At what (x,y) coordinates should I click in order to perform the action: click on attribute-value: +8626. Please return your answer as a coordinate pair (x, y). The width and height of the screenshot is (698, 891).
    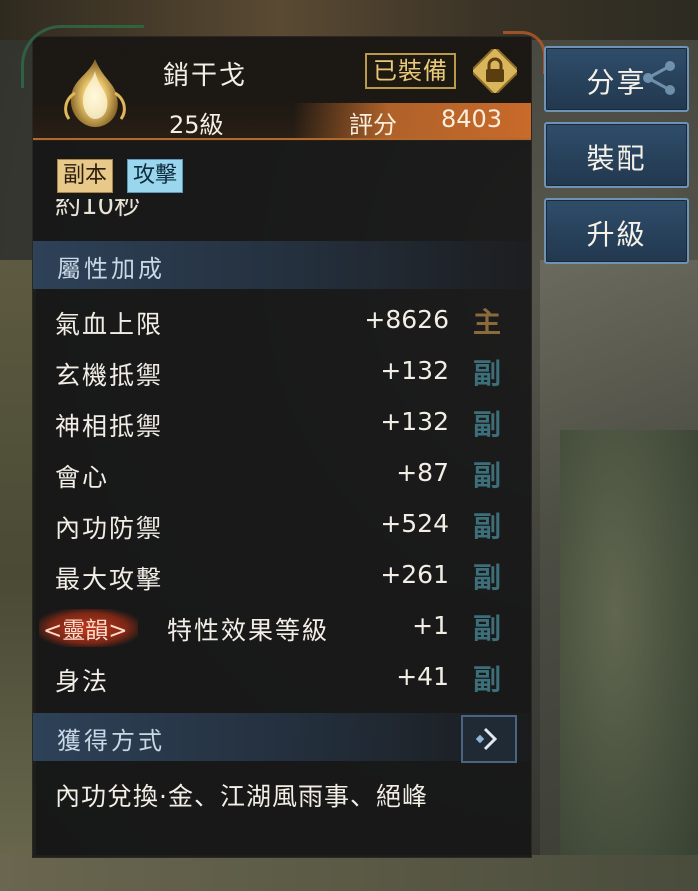
    Looking at the image, I should click on (406, 319).